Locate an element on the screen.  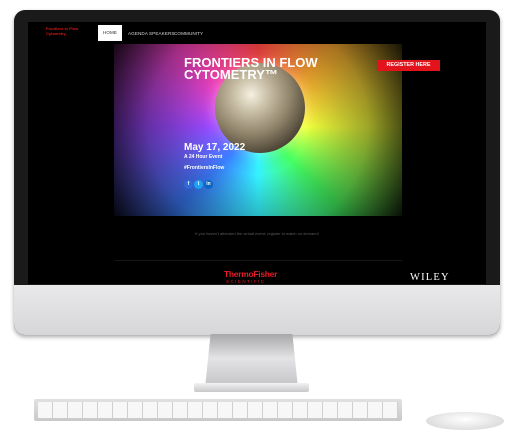
thermofisher-sub: SCIENTIFIC is located at coordinates (246, 281).